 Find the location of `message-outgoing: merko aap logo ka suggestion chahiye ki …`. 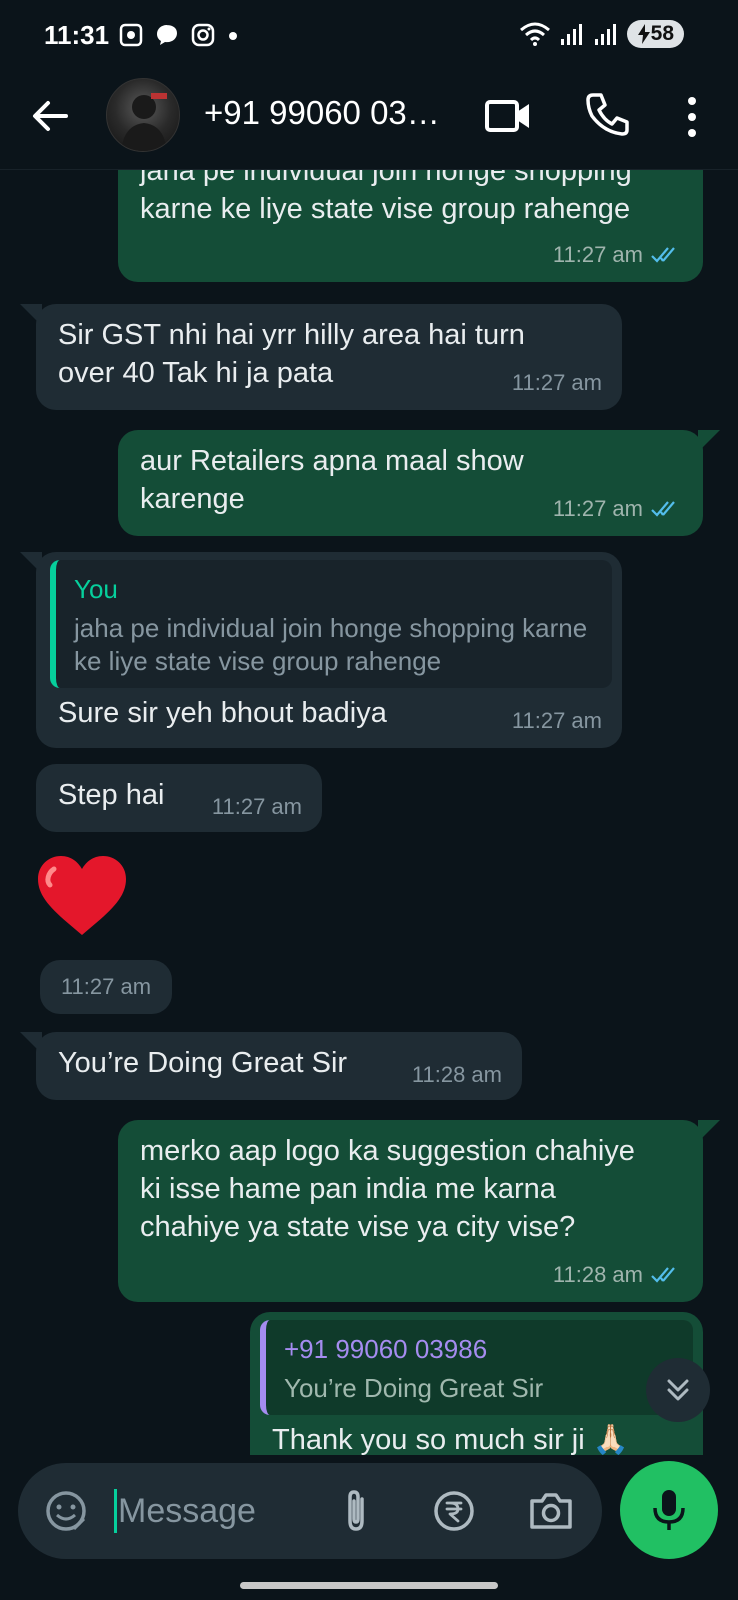

message-outgoing: merko aap logo ka suggestion chahiye ki … is located at coordinates (410, 1211).